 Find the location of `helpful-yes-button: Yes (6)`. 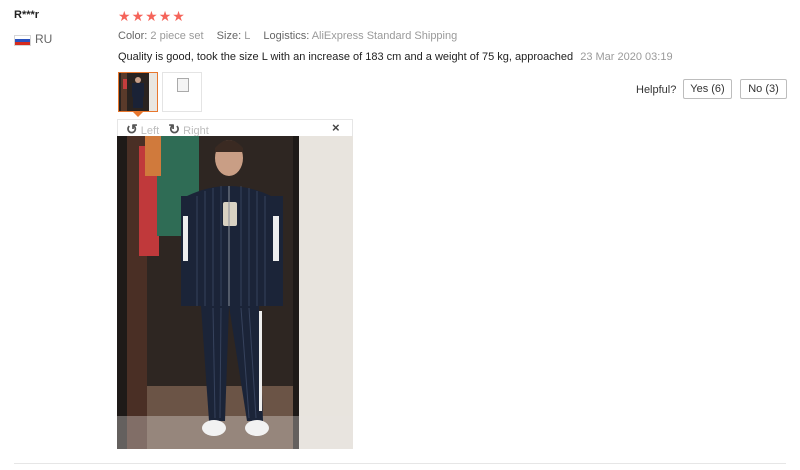

helpful-yes-button: Yes (6) is located at coordinates (707, 89).